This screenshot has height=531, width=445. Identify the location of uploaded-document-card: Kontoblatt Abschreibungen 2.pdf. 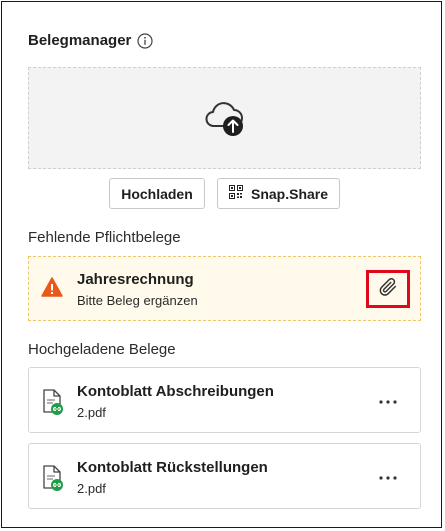
(224, 400).